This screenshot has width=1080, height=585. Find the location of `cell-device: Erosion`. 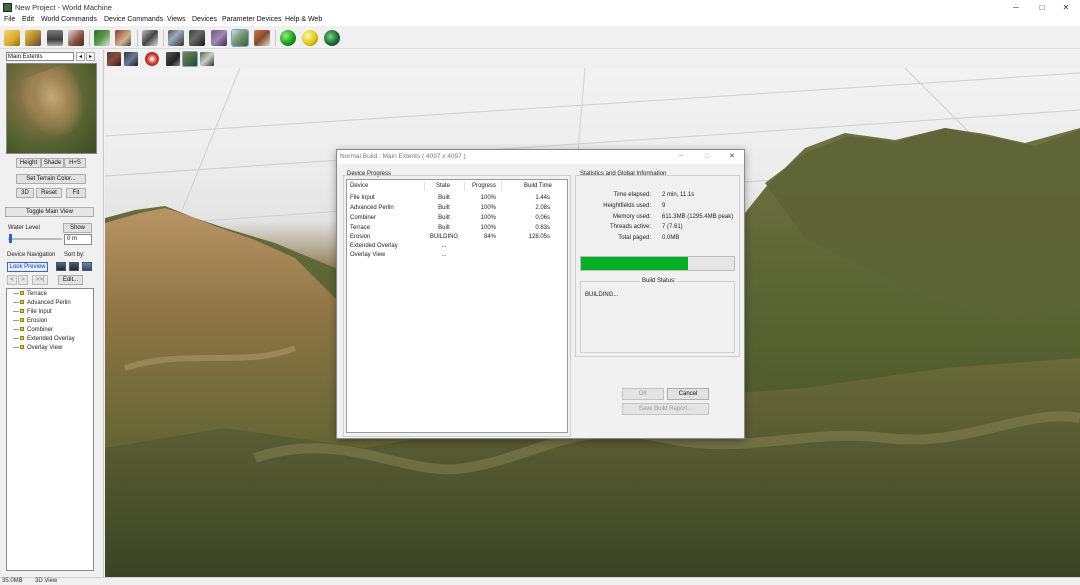

cell-device: Erosion is located at coordinates (360, 237).